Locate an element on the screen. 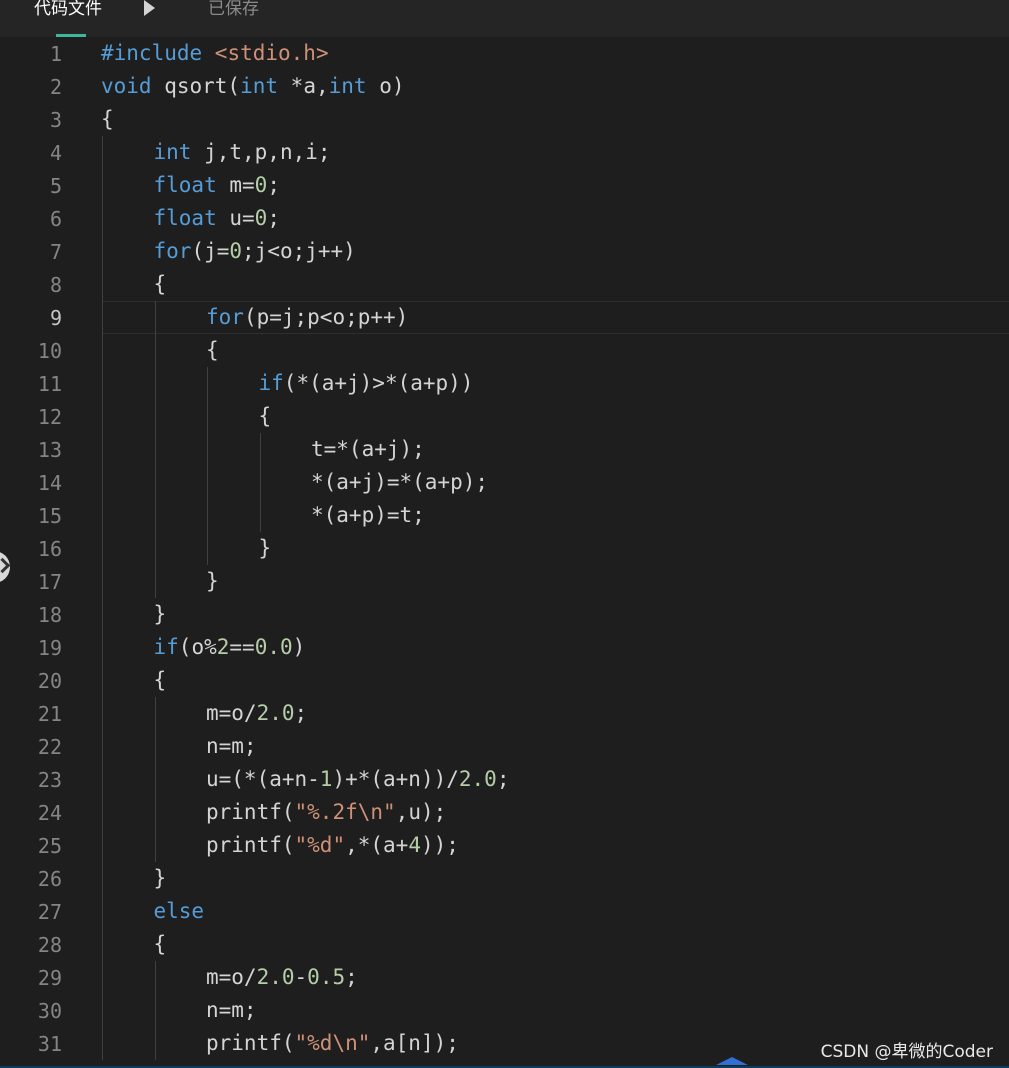  code-text: float m=0; is located at coordinates (217, 185).